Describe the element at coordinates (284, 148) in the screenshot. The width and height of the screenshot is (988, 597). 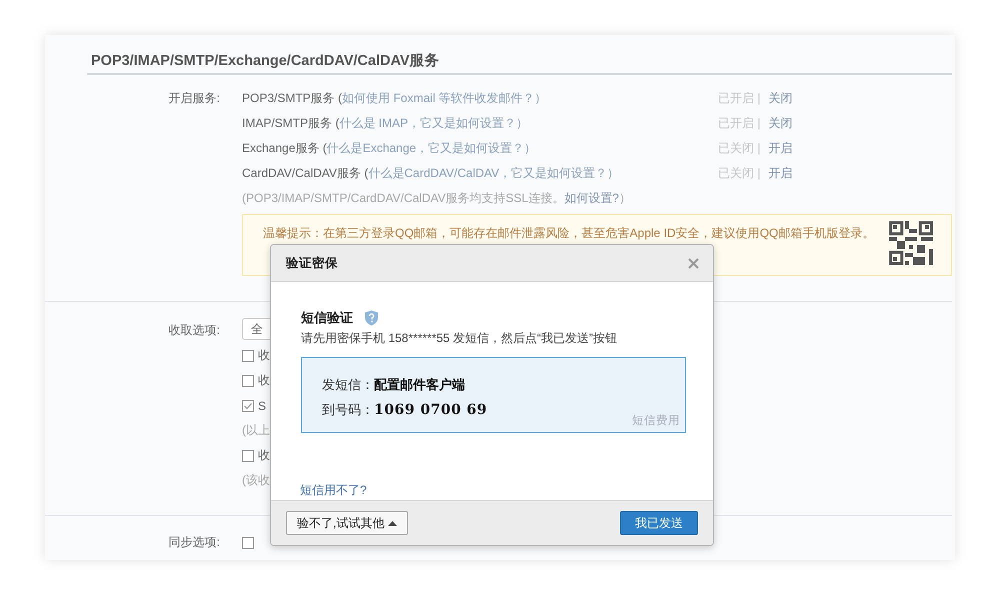
I see `service-name: Exchange服务 (` at that location.